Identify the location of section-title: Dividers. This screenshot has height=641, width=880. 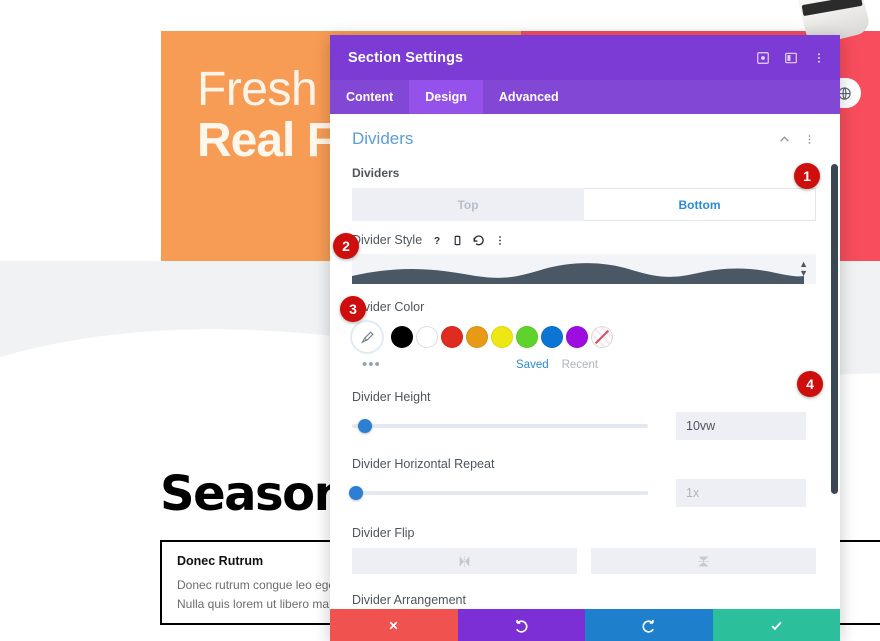
(383, 138).